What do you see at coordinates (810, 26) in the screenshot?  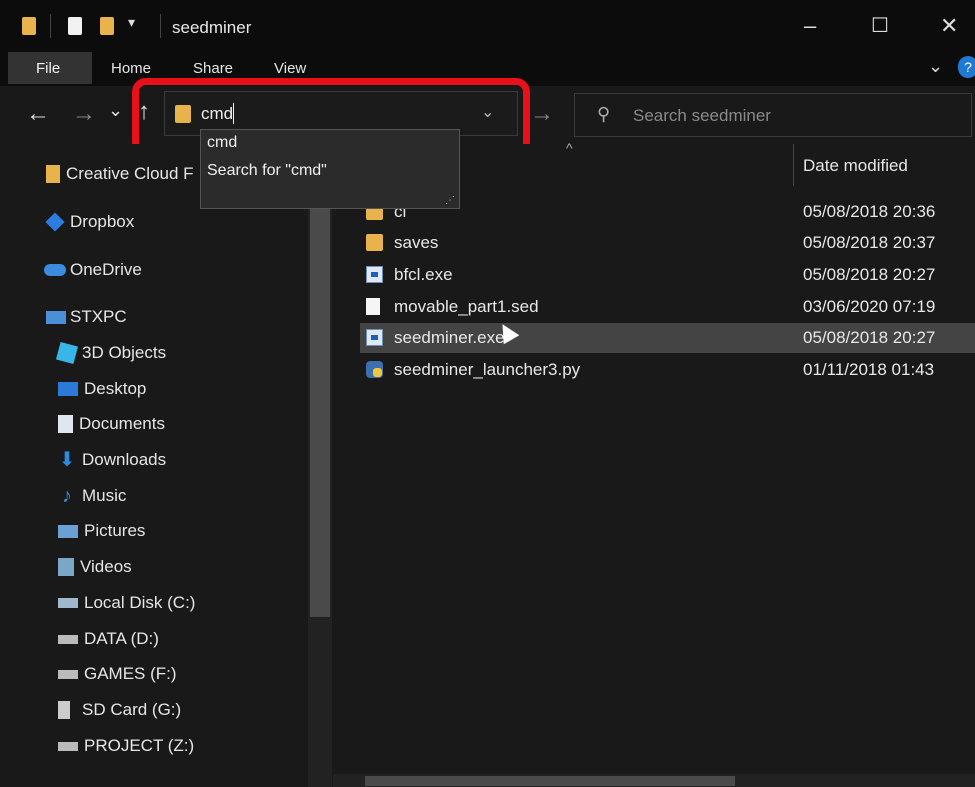 I see `minimize-button: –` at bounding box center [810, 26].